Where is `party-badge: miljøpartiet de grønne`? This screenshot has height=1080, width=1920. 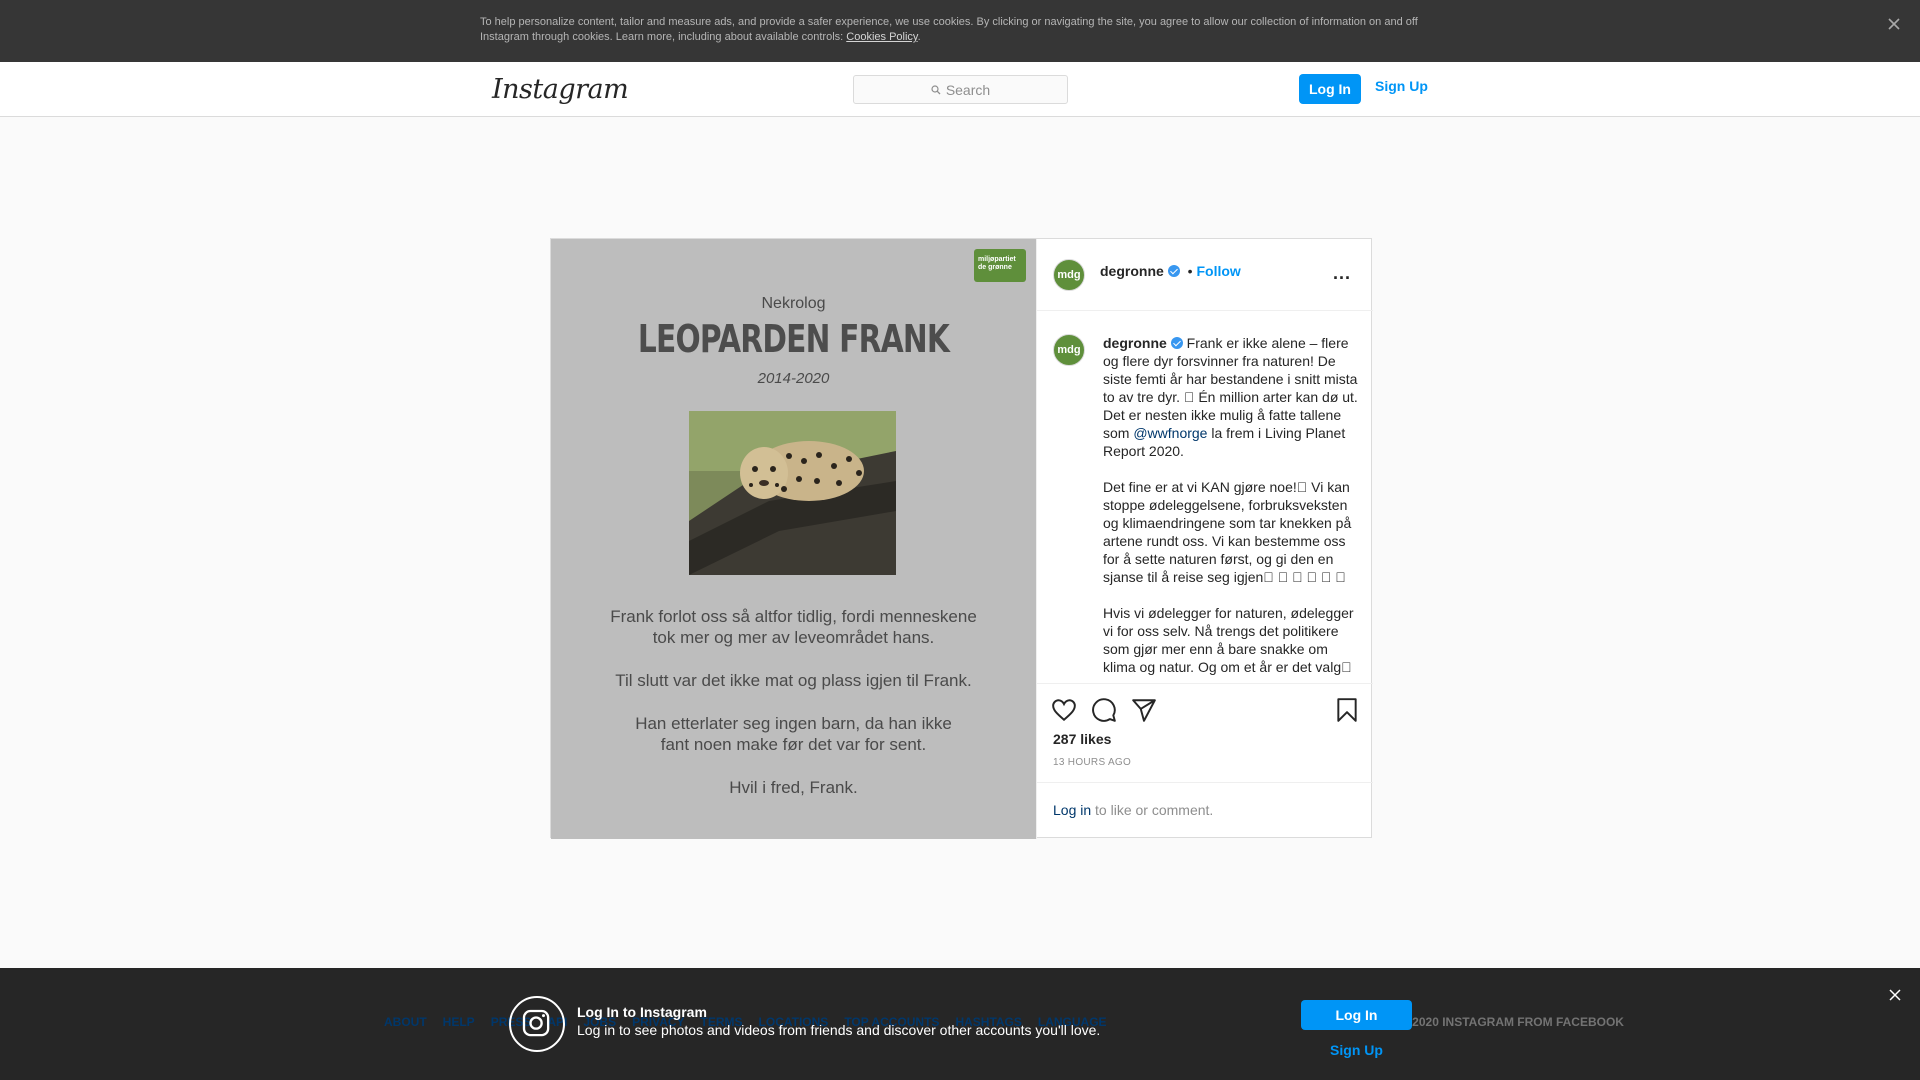 party-badge: miljøpartiet de grønne is located at coordinates (1000, 265).